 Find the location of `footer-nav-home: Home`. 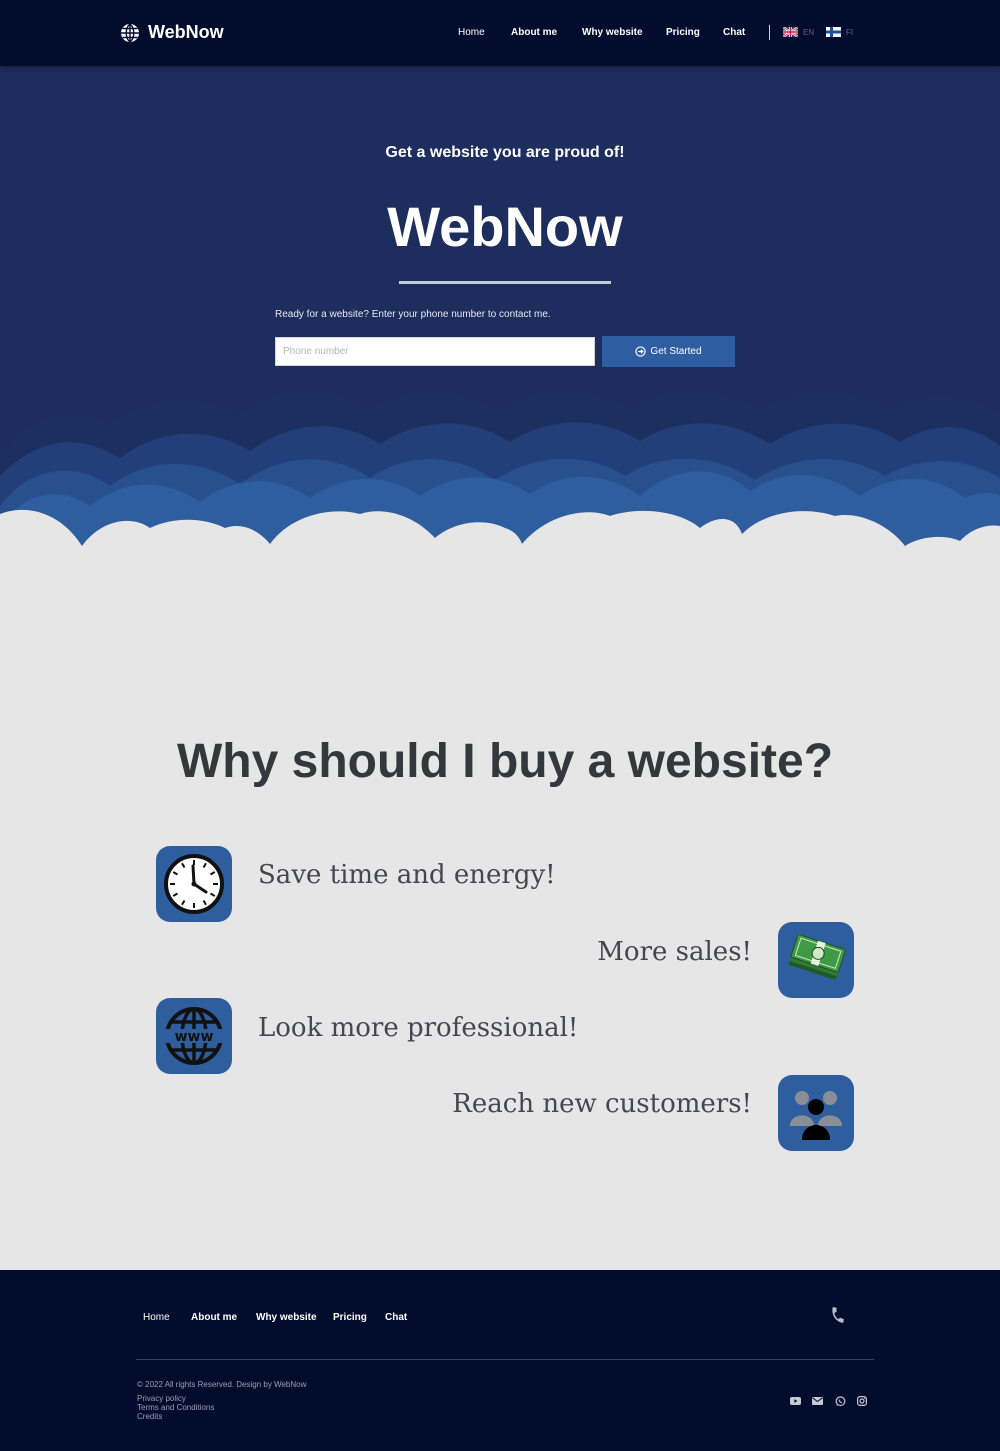

footer-nav-home: Home is located at coordinates (156, 1317).